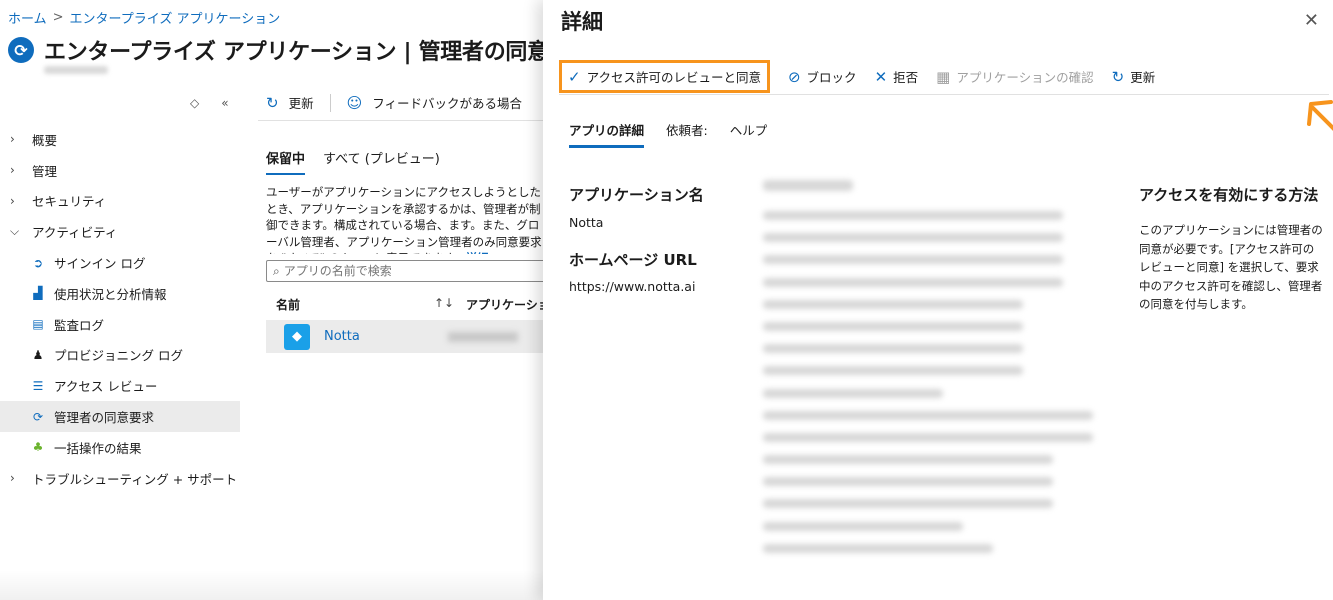 This screenshot has width=1333, height=600. What do you see at coordinates (355, 103) in the screenshot?
I see `feedback-icon: ☺` at bounding box center [355, 103].